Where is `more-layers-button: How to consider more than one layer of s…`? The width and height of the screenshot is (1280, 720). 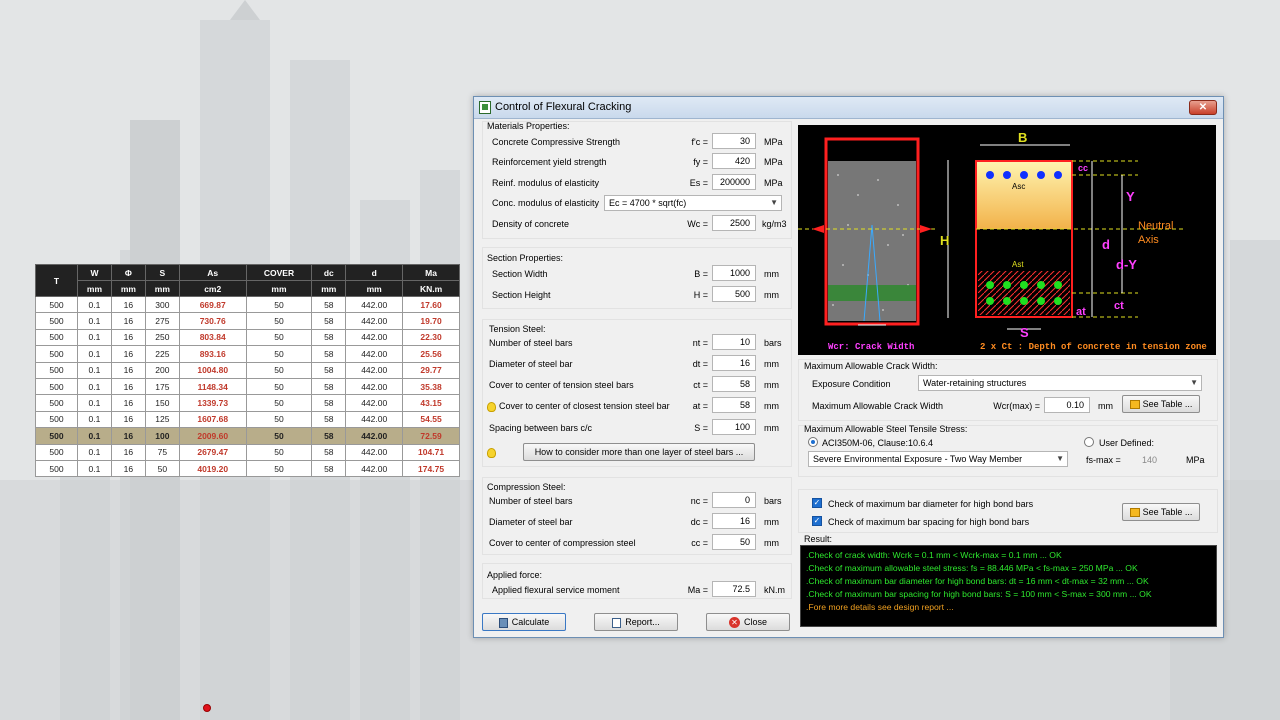 more-layers-button: How to consider more than one layer of s… is located at coordinates (639, 452).